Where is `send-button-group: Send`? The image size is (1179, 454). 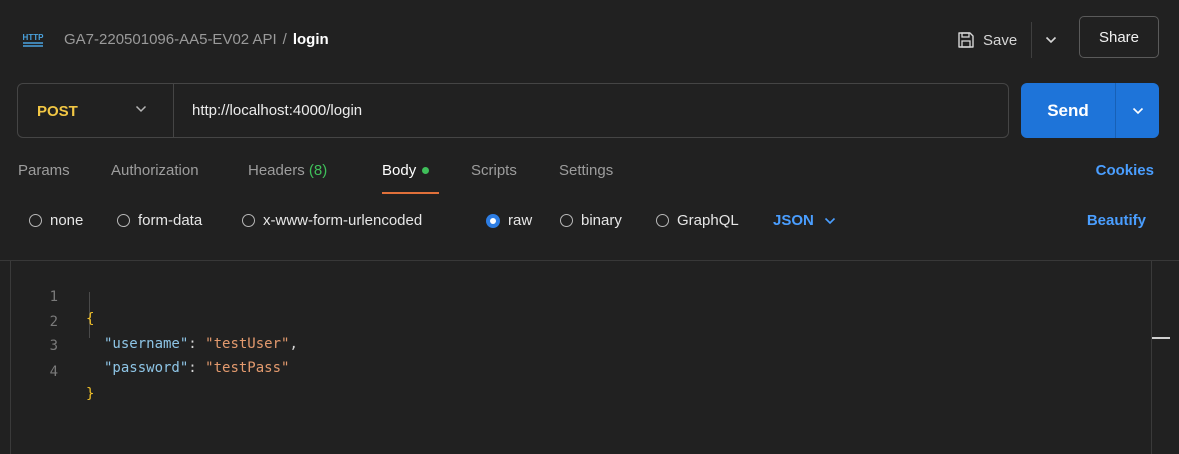
send-button-group: Send is located at coordinates (1090, 110).